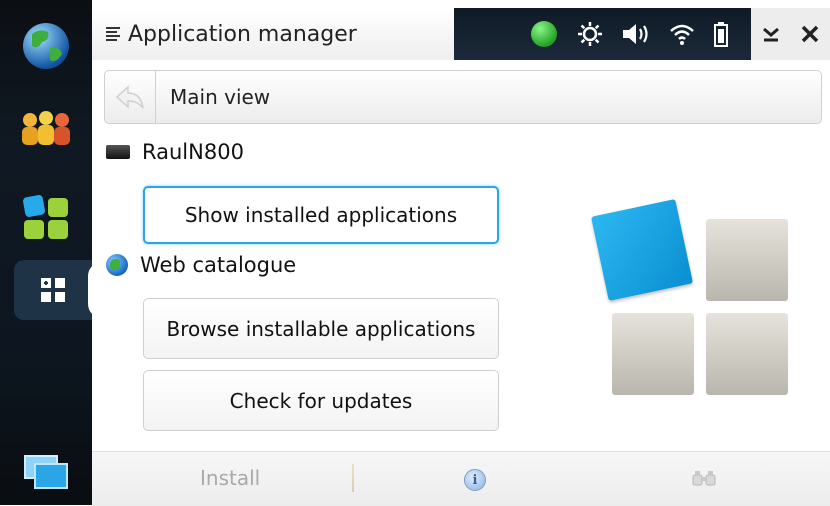  I want to click on browse-installable-button: Browse installable applications, so click(321, 328).